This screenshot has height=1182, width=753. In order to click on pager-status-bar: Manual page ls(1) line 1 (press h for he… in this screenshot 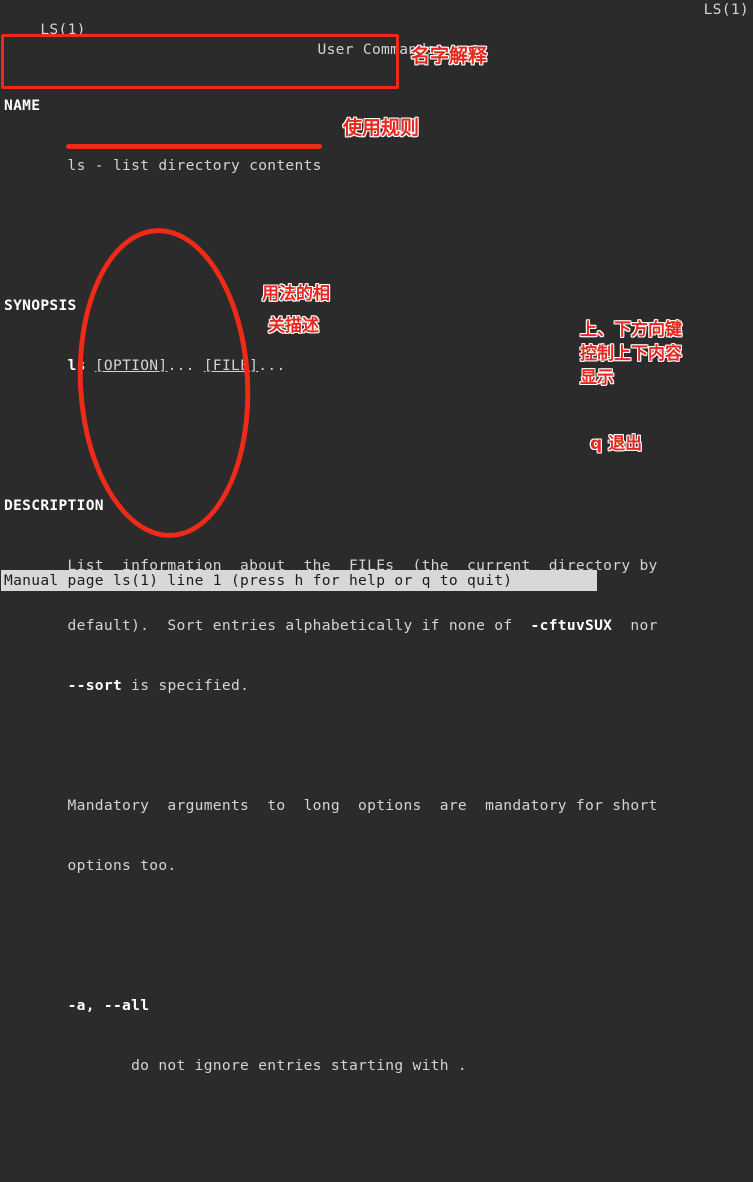, I will do `click(299, 580)`.